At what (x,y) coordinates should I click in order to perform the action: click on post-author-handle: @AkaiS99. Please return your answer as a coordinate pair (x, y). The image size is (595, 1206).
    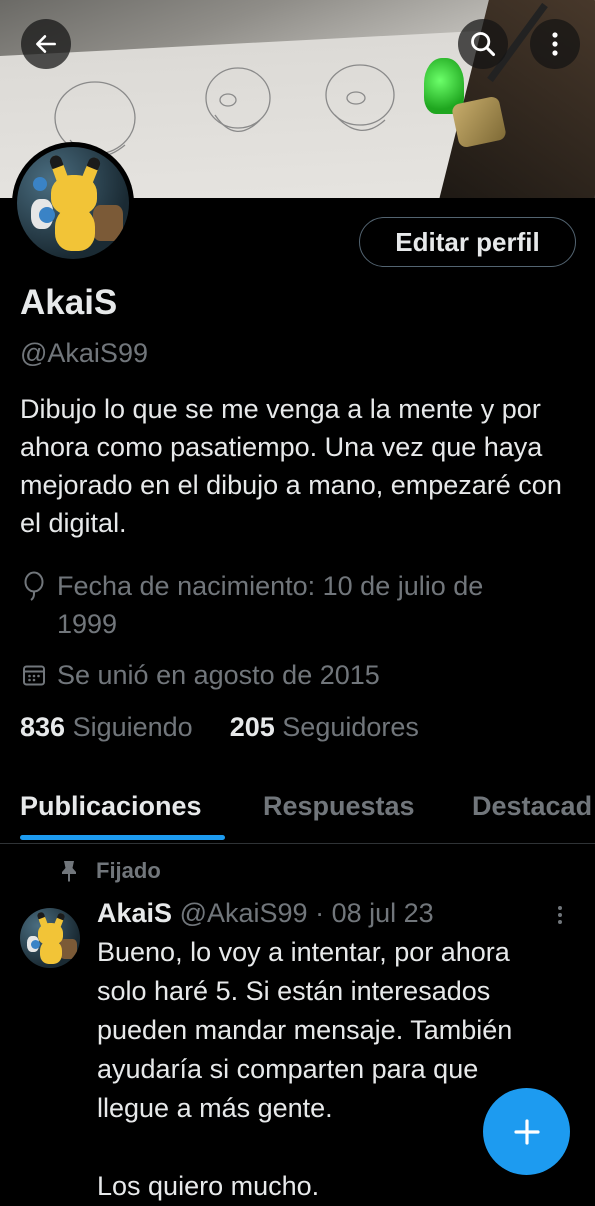
    Looking at the image, I should click on (244, 913).